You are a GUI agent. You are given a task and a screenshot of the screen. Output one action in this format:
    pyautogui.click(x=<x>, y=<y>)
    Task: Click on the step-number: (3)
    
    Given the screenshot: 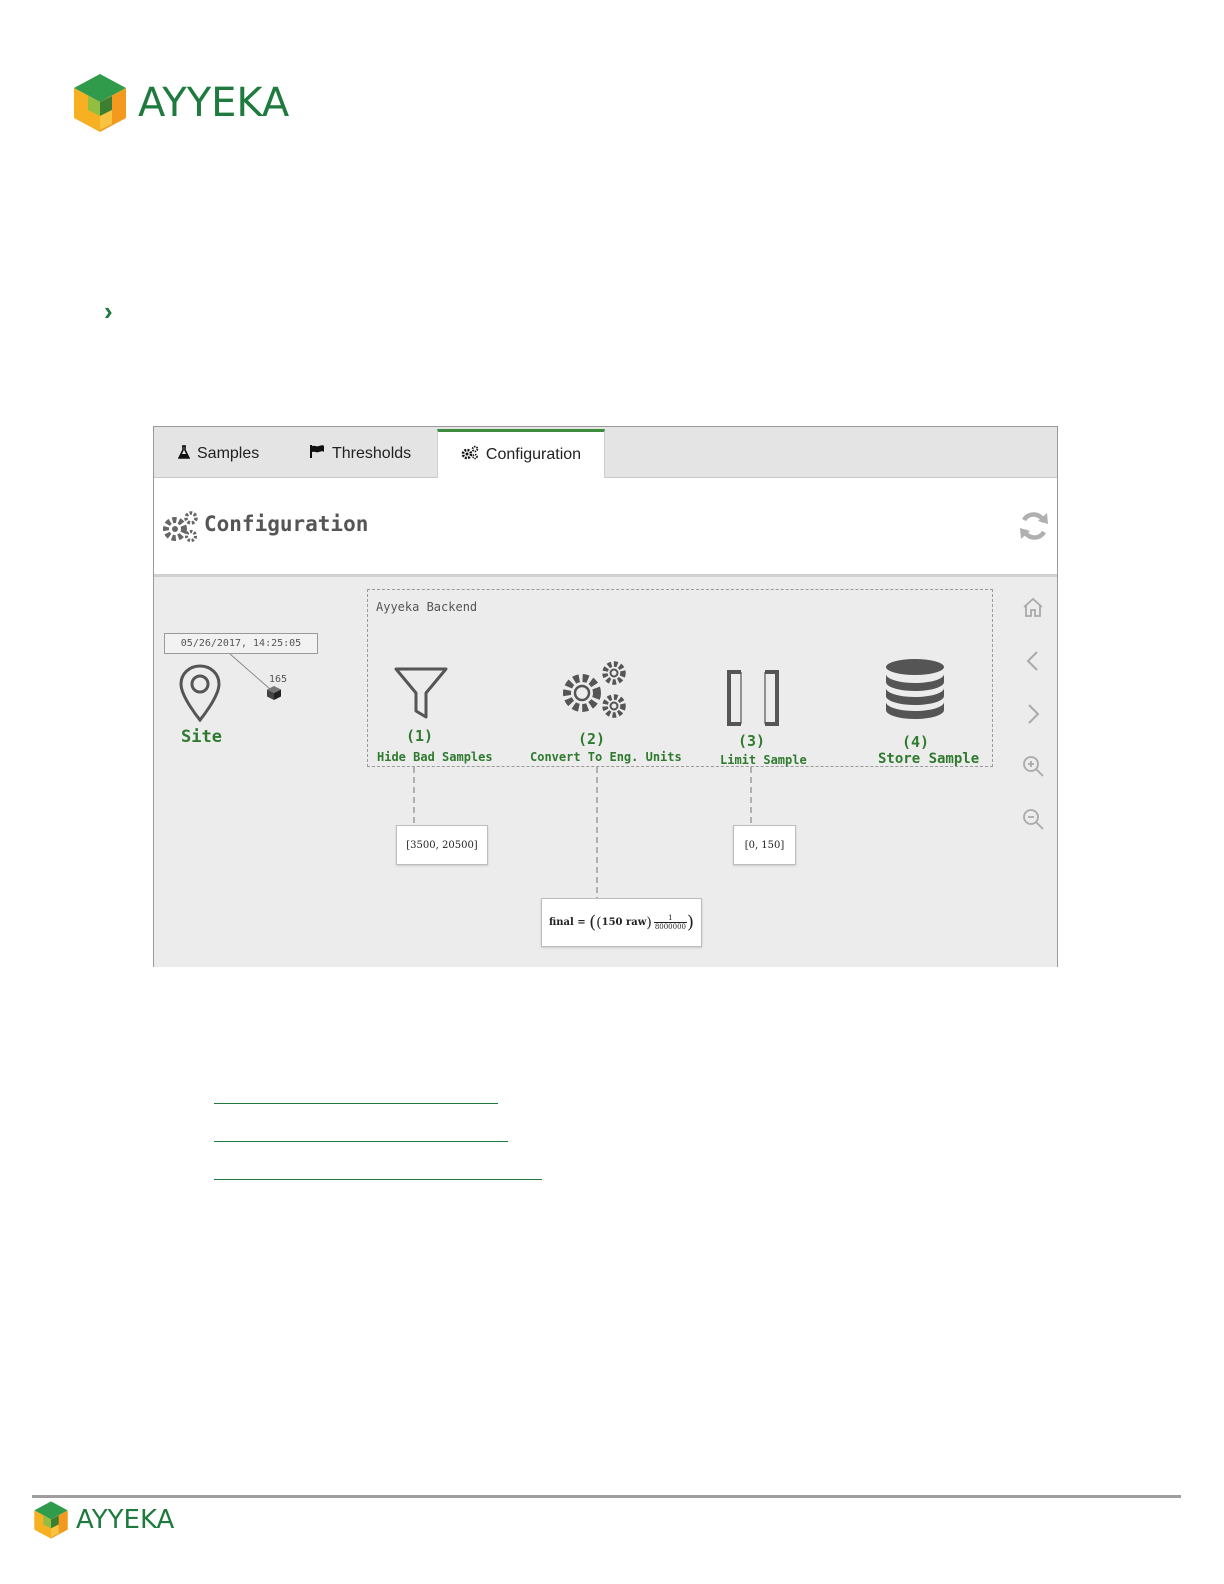 What is the action you would take?
    pyautogui.click(x=752, y=741)
    